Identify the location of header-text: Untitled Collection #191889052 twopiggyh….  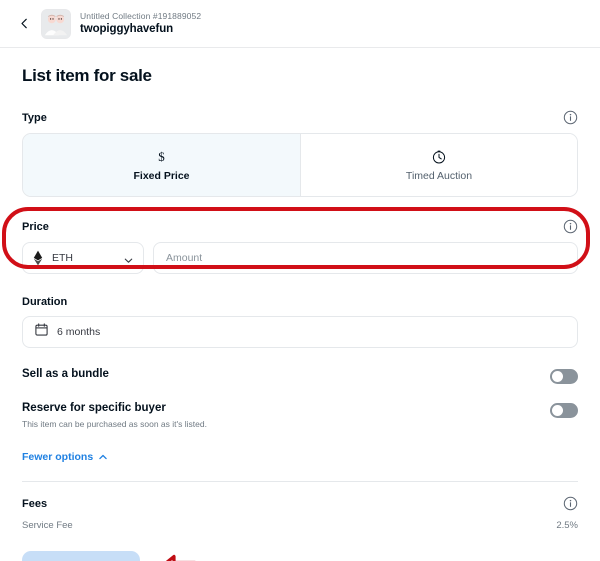
(140, 24).